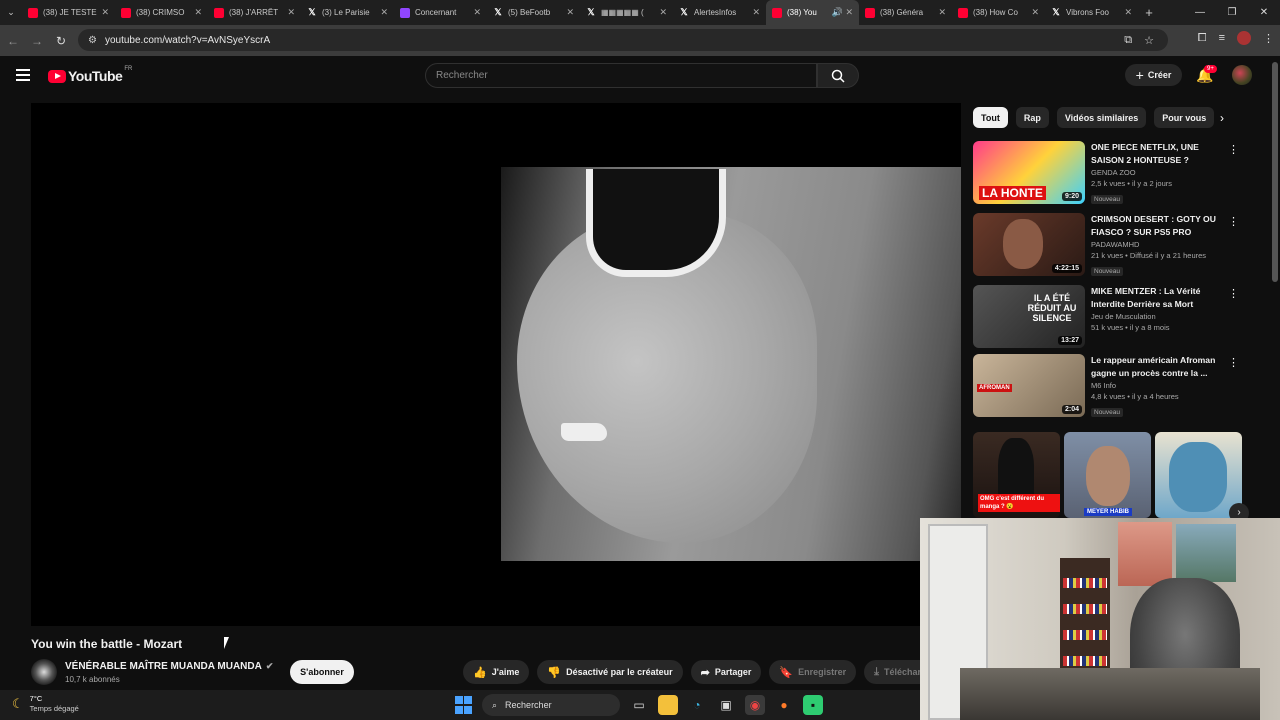  What do you see at coordinates (1052, 308) in the screenshot?
I see `thumb-caption: IL A ÉTÉ RÉDUIT AU SILENCE` at bounding box center [1052, 308].